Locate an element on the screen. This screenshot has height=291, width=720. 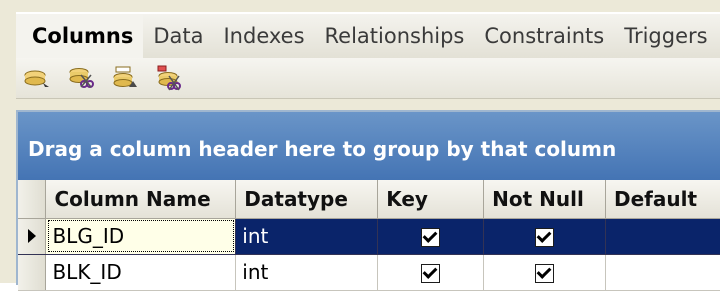
column-toolbar is located at coordinates (368, 78).